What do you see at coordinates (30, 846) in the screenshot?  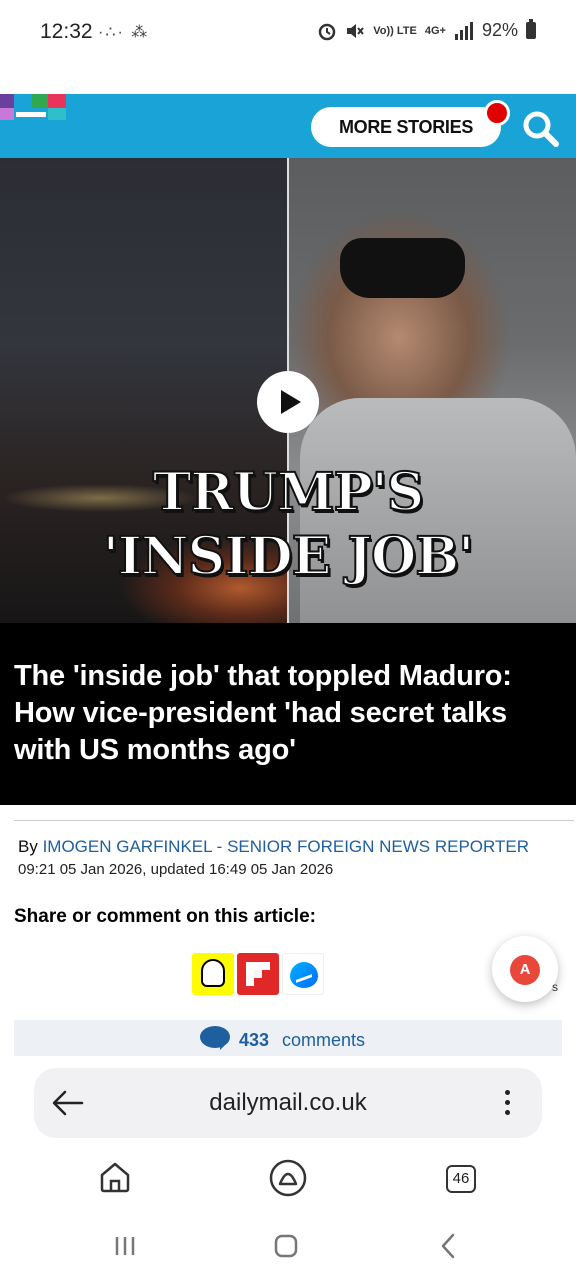 I see `byline-prefix: By` at bounding box center [30, 846].